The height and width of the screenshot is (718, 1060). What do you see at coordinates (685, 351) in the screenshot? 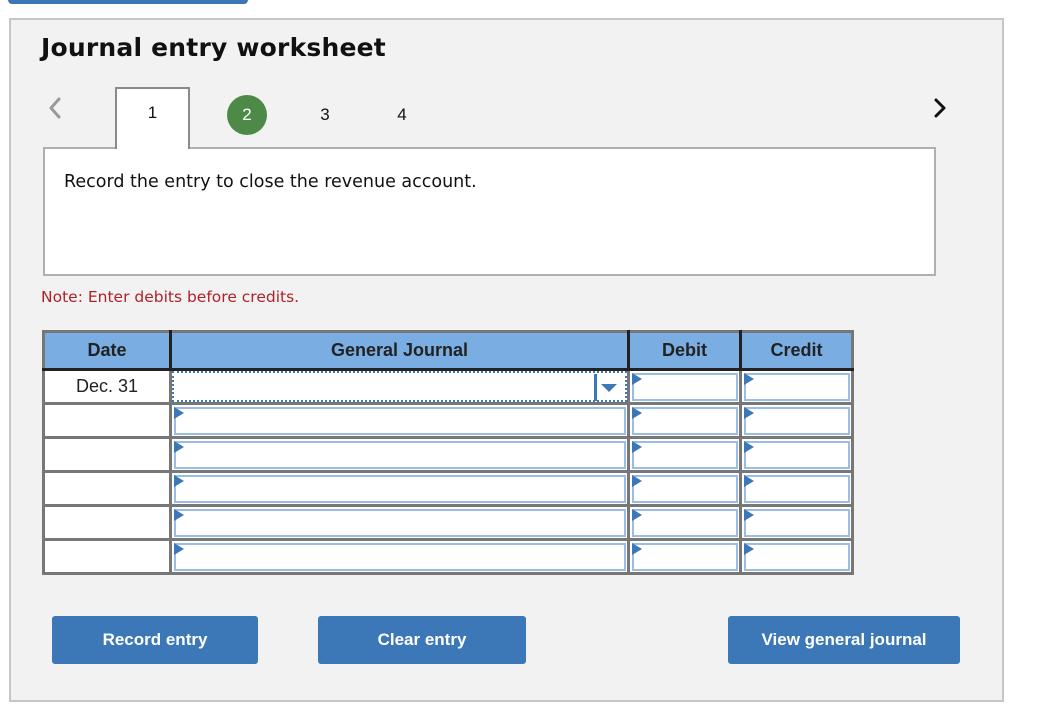
I see `header-debit: Debit` at bounding box center [685, 351].